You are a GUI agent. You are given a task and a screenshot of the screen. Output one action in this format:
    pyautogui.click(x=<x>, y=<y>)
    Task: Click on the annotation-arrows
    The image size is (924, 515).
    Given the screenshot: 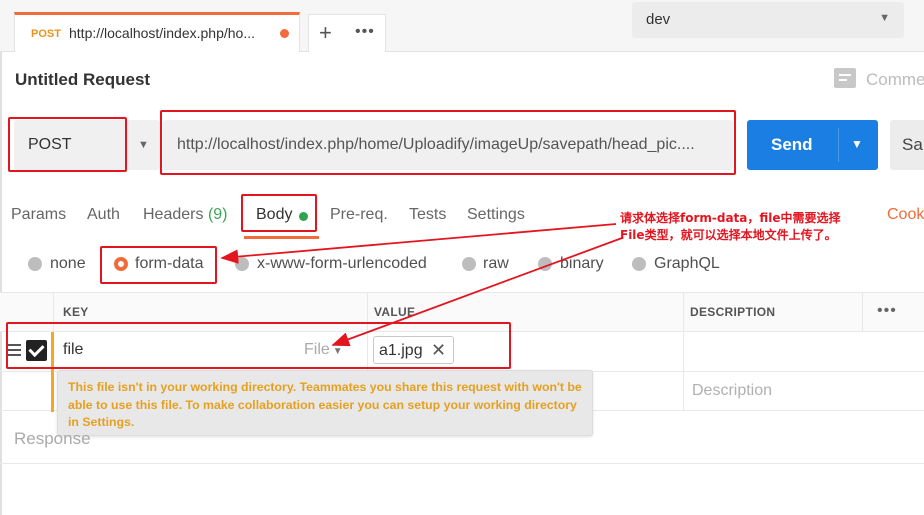 What is the action you would take?
    pyautogui.click(x=421, y=285)
    